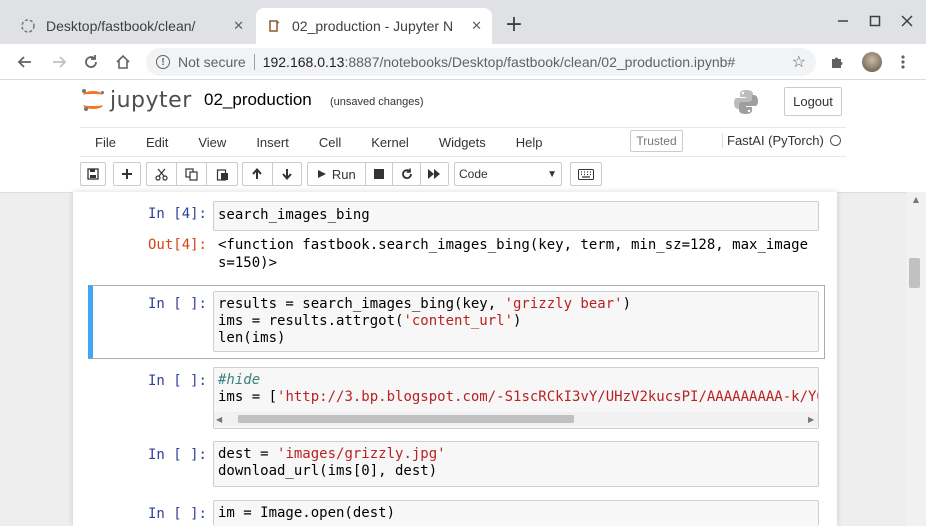 Image resolution: width=926 pixels, height=526 pixels. Describe the element at coordinates (462, 142) in the screenshot. I see `menu-widgets: Widgets` at that location.